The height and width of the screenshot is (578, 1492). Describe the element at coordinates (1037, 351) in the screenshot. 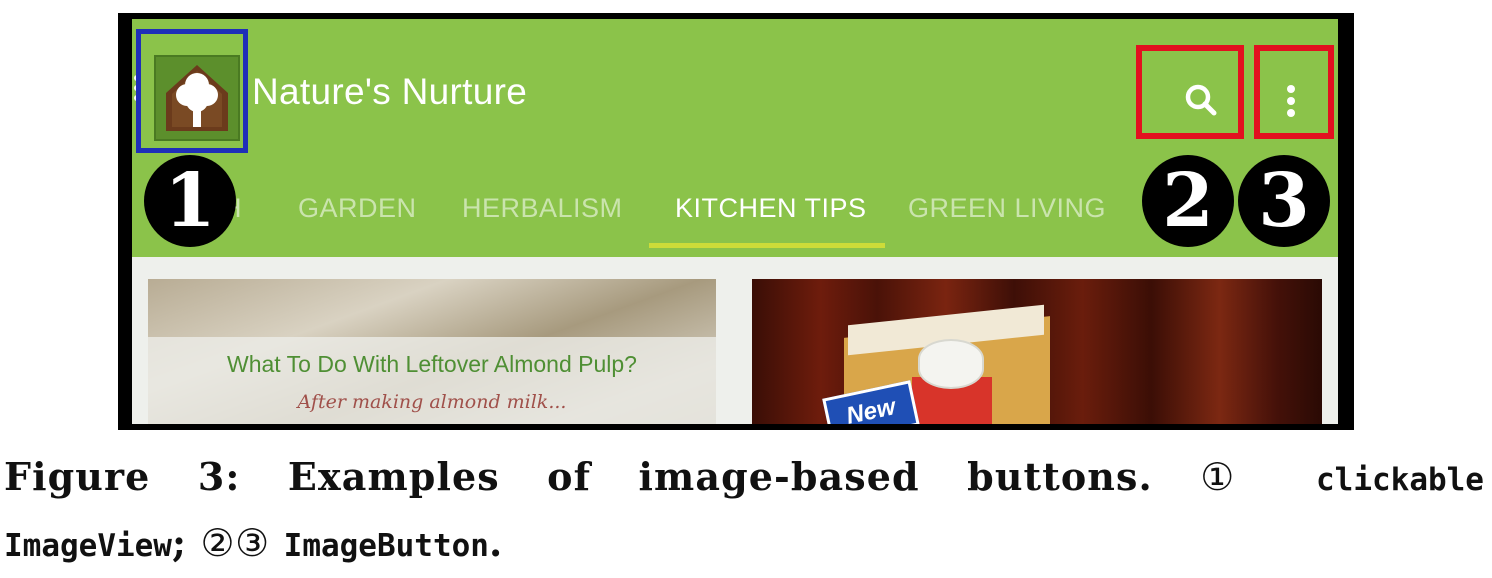

I see `article-card-carton: New` at that location.